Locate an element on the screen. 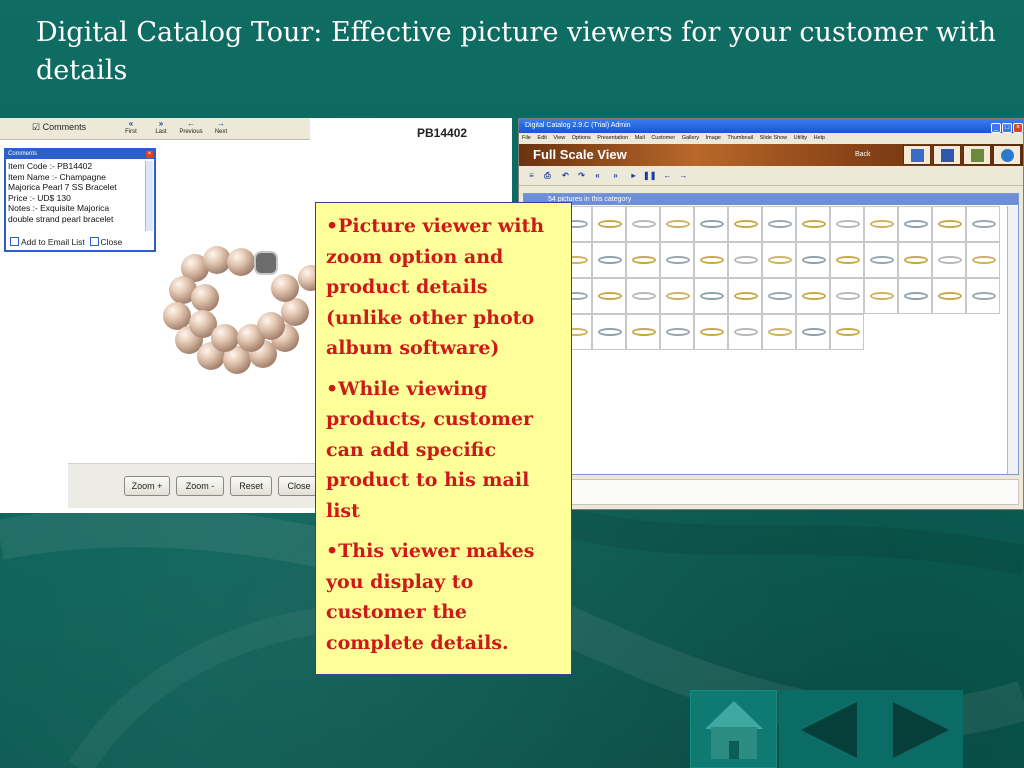 The height and width of the screenshot is (768, 1024). comments-checkbox: ☑ Comments is located at coordinates (59, 127).